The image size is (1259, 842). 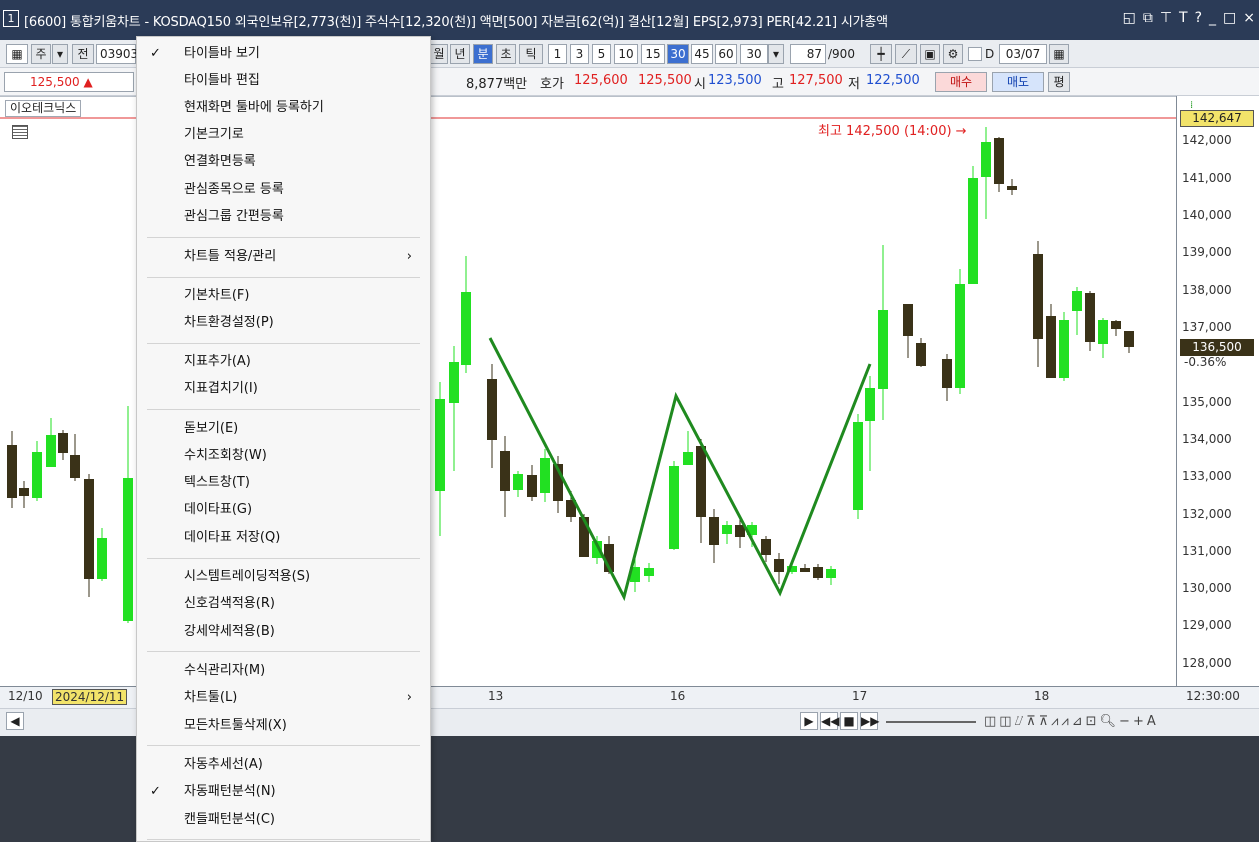 I want to click on menu-item-auto-trendline: 자동추세선(A), so click(x=283, y=765).